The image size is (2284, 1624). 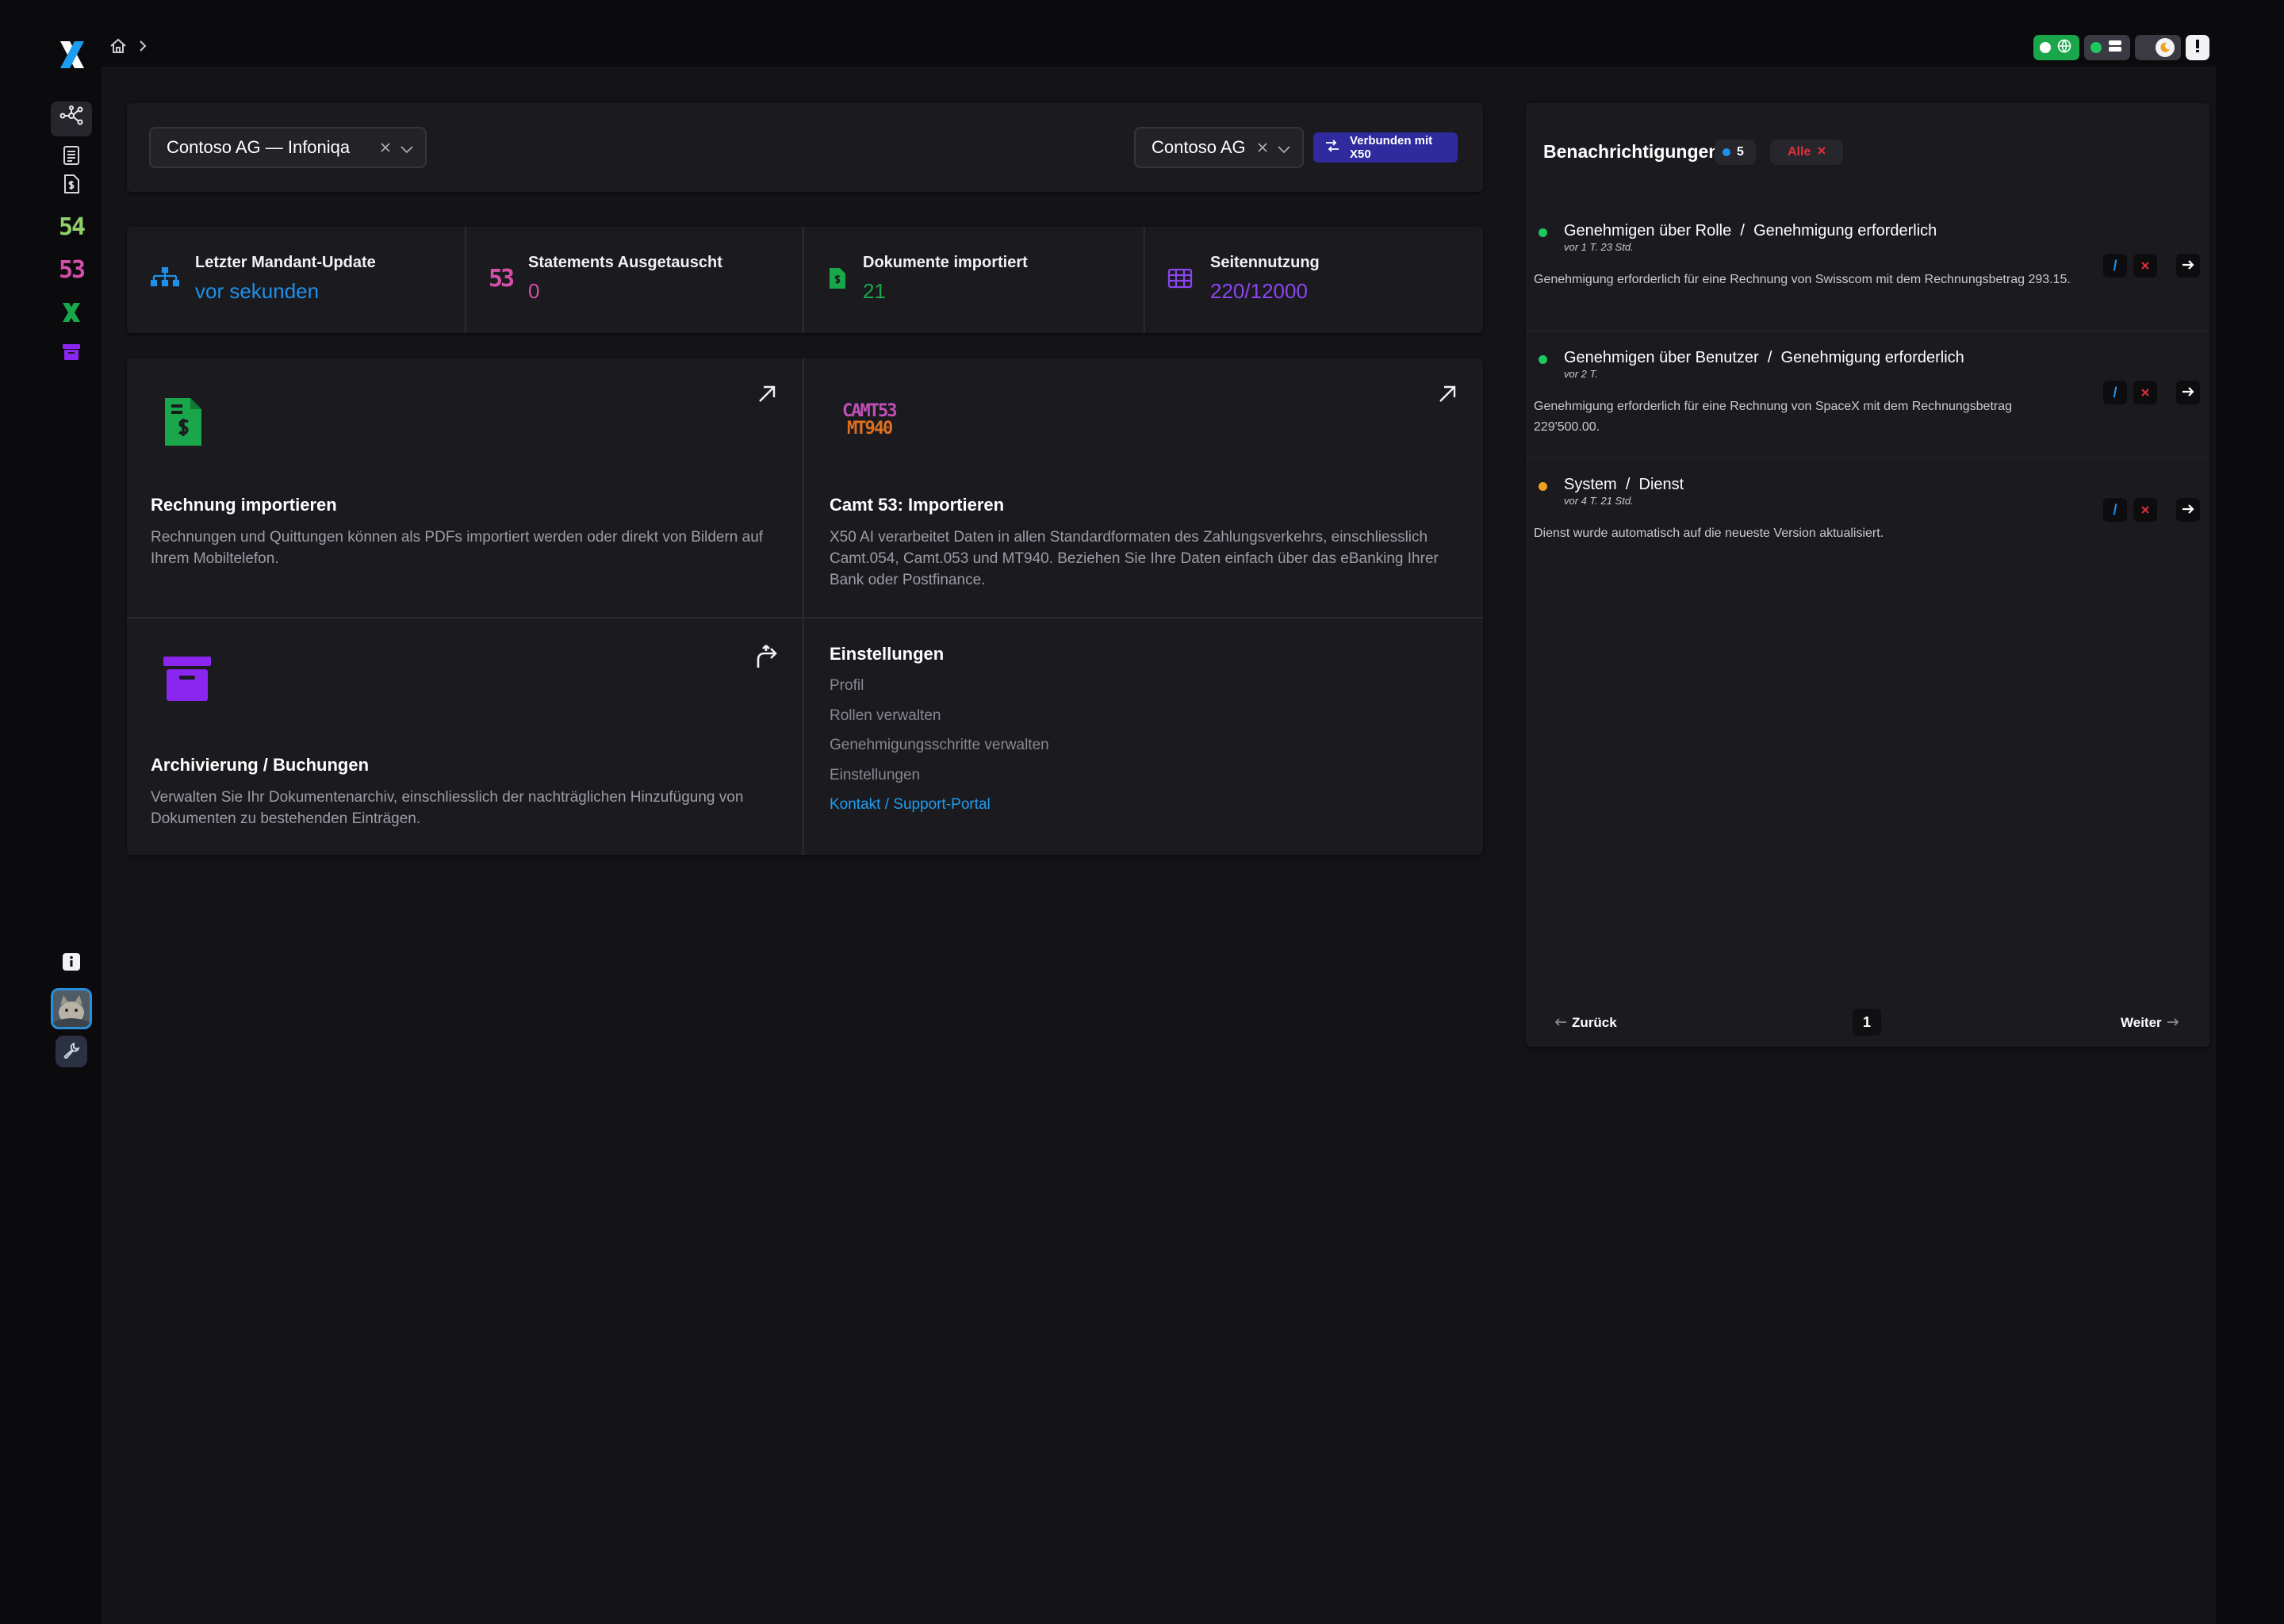 What do you see at coordinates (71, 158) in the screenshot?
I see `receipt-icon` at bounding box center [71, 158].